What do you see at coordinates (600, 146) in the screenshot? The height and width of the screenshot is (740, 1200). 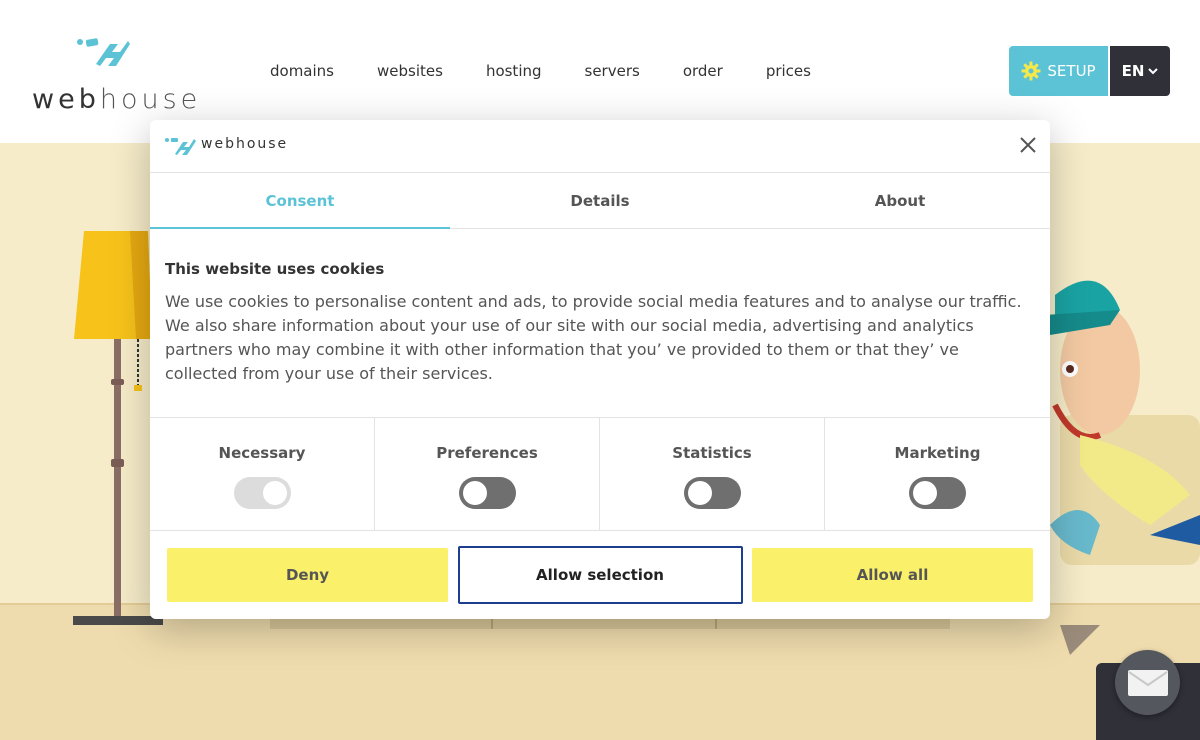 I see `dialog-header: webhouse` at bounding box center [600, 146].